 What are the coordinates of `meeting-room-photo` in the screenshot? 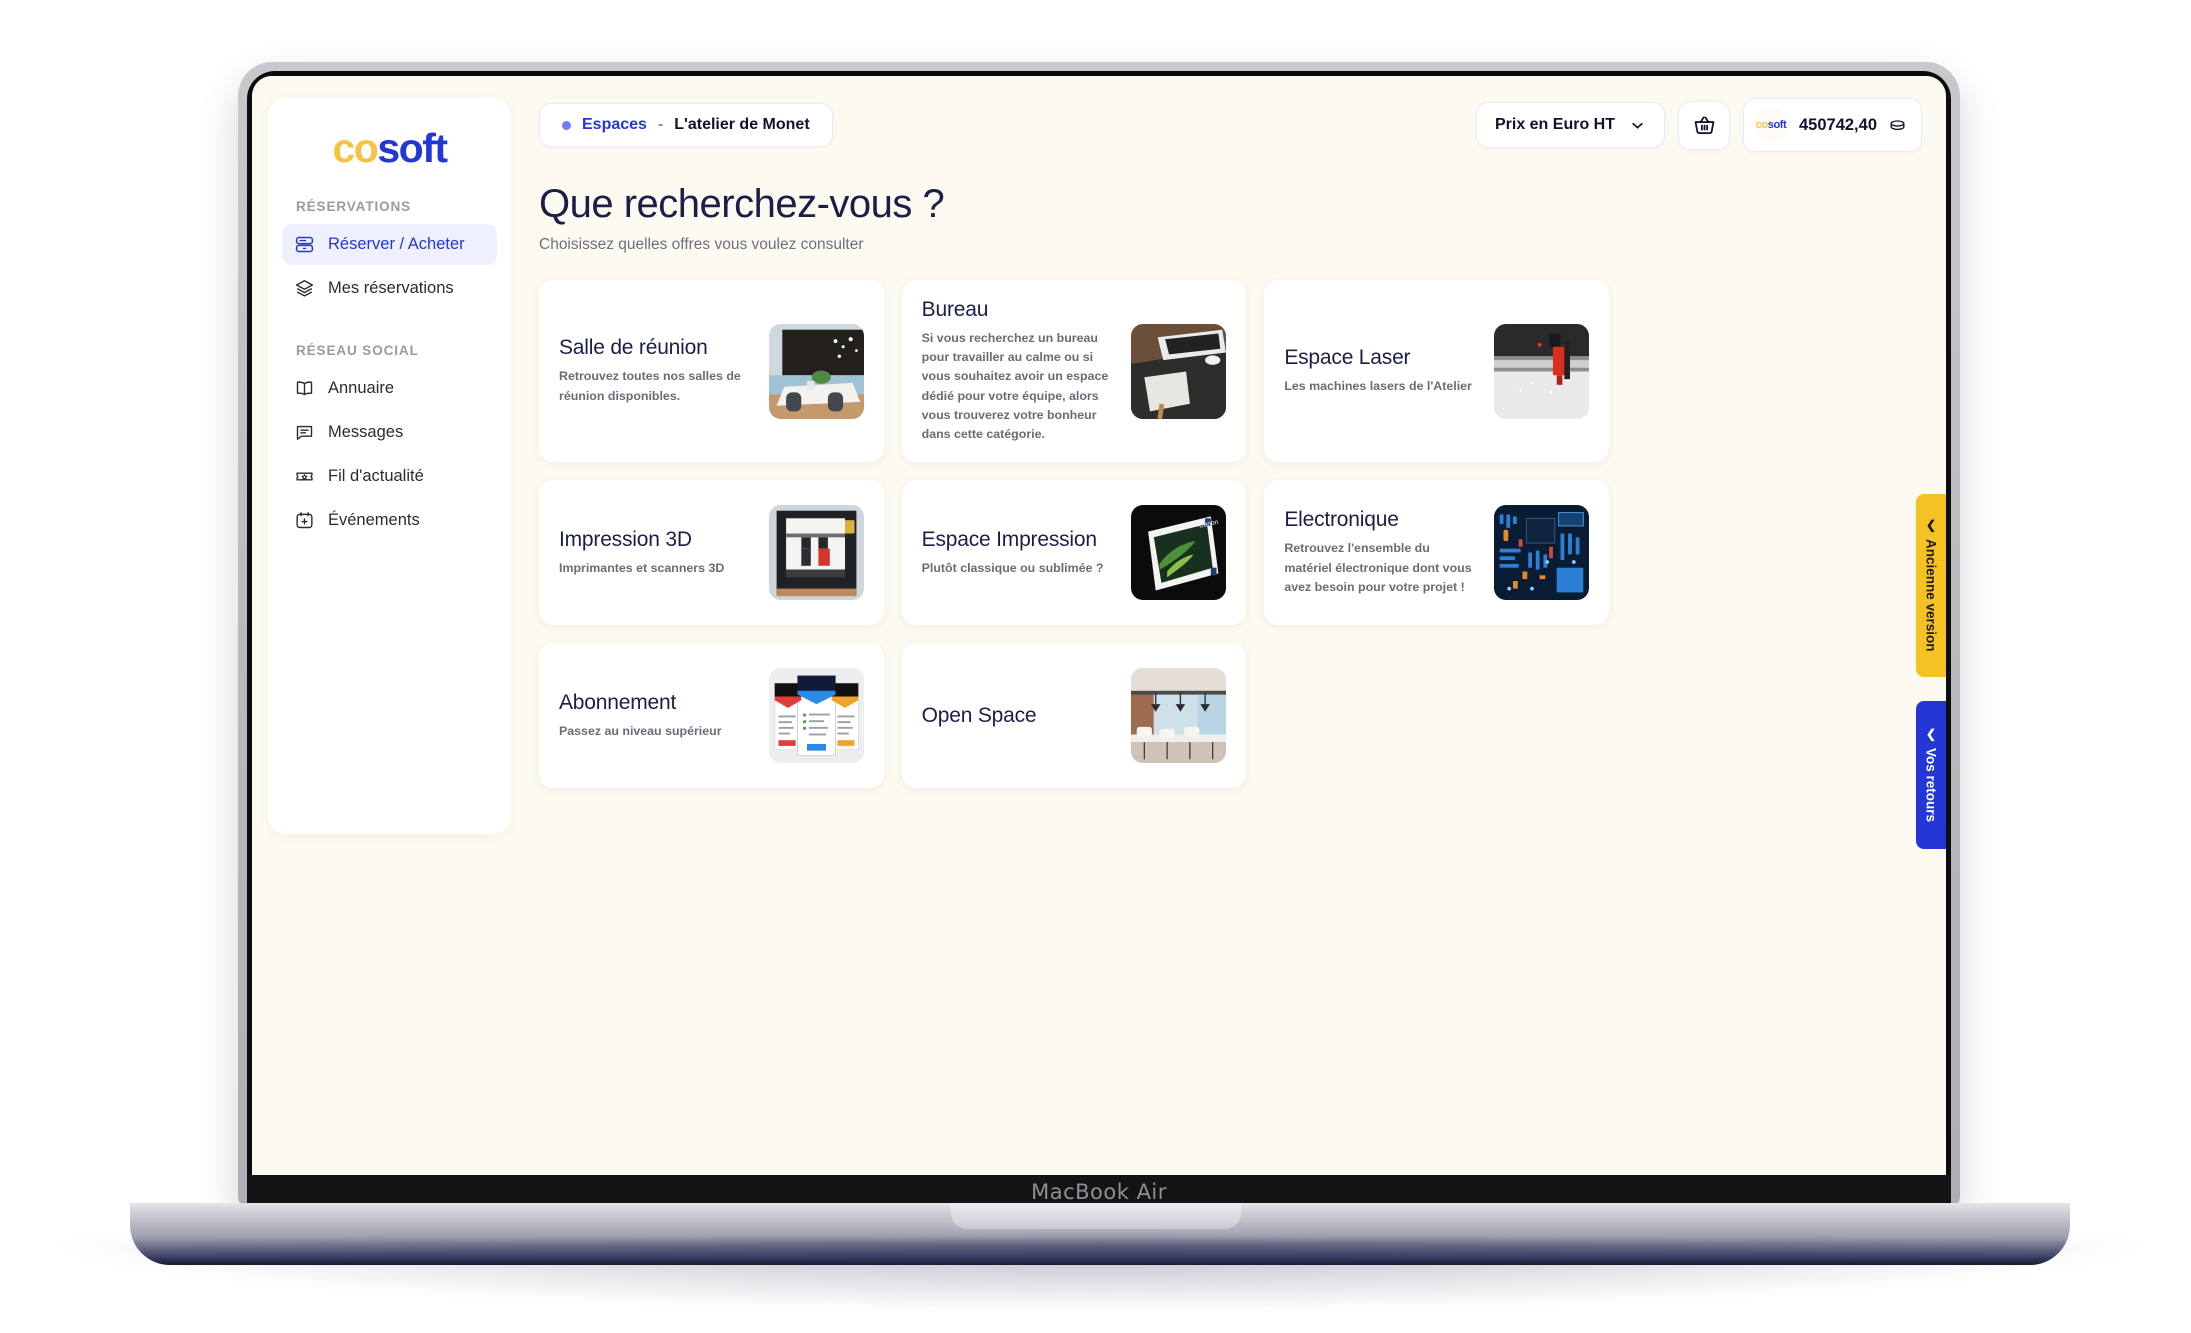 It's located at (816, 371).